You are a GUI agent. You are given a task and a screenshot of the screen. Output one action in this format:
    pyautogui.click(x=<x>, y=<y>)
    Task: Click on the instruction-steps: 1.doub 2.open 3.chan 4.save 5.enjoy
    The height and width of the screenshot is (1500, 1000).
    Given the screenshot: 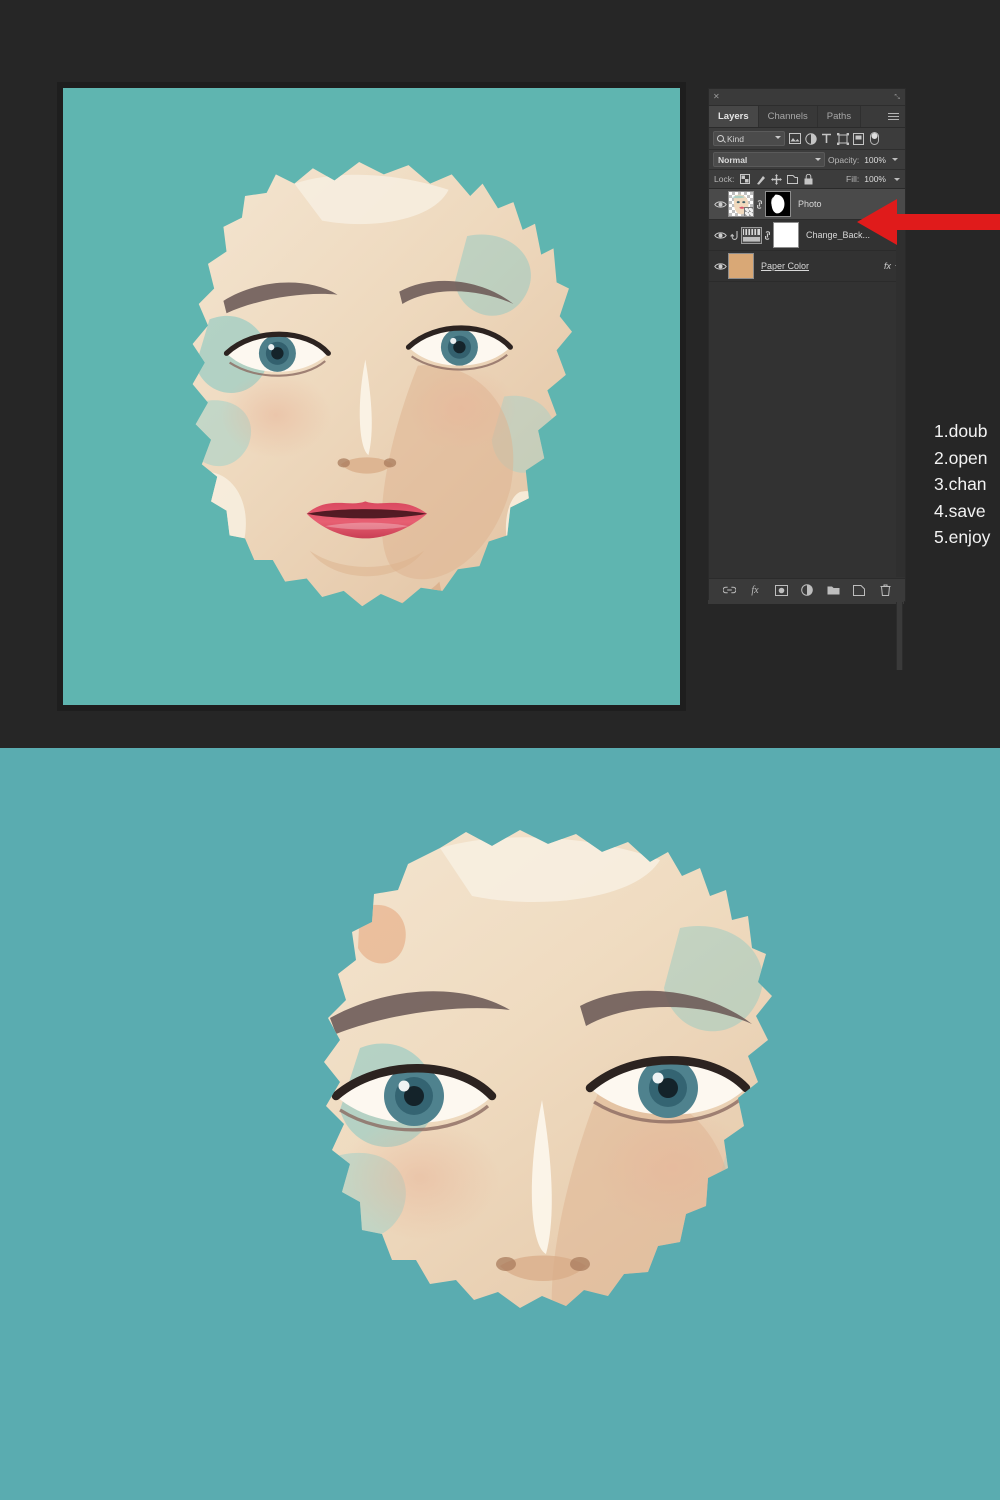 What is the action you would take?
    pyautogui.click(x=967, y=484)
    